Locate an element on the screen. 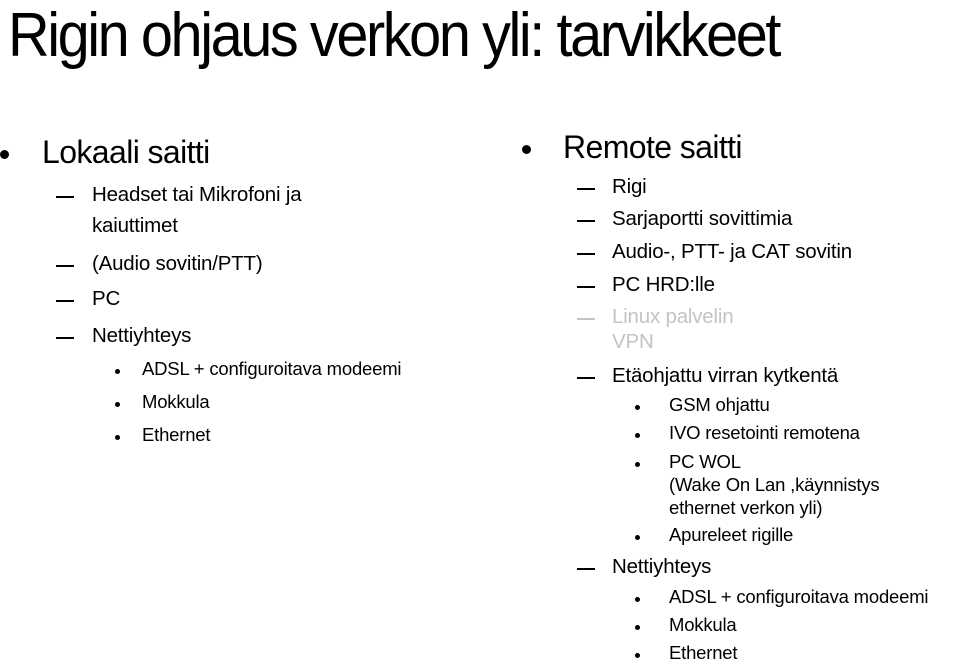 The height and width of the screenshot is (664, 960). list-subitem: GSM ohjattu is located at coordinates (719, 404).